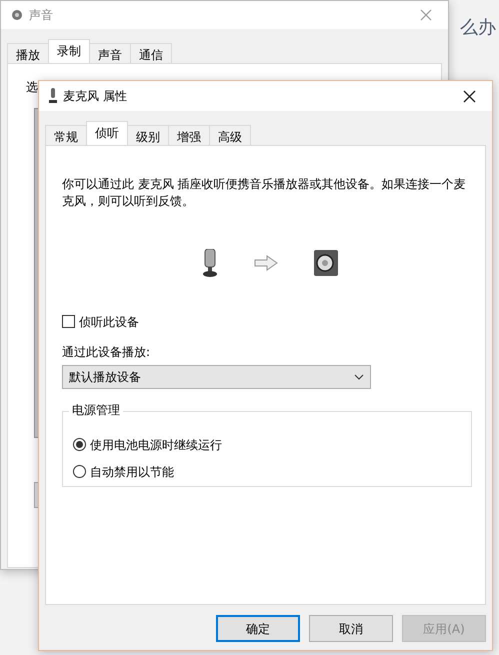 This screenshot has width=499, height=655. I want to click on dialog-button: 取消, so click(351, 628).